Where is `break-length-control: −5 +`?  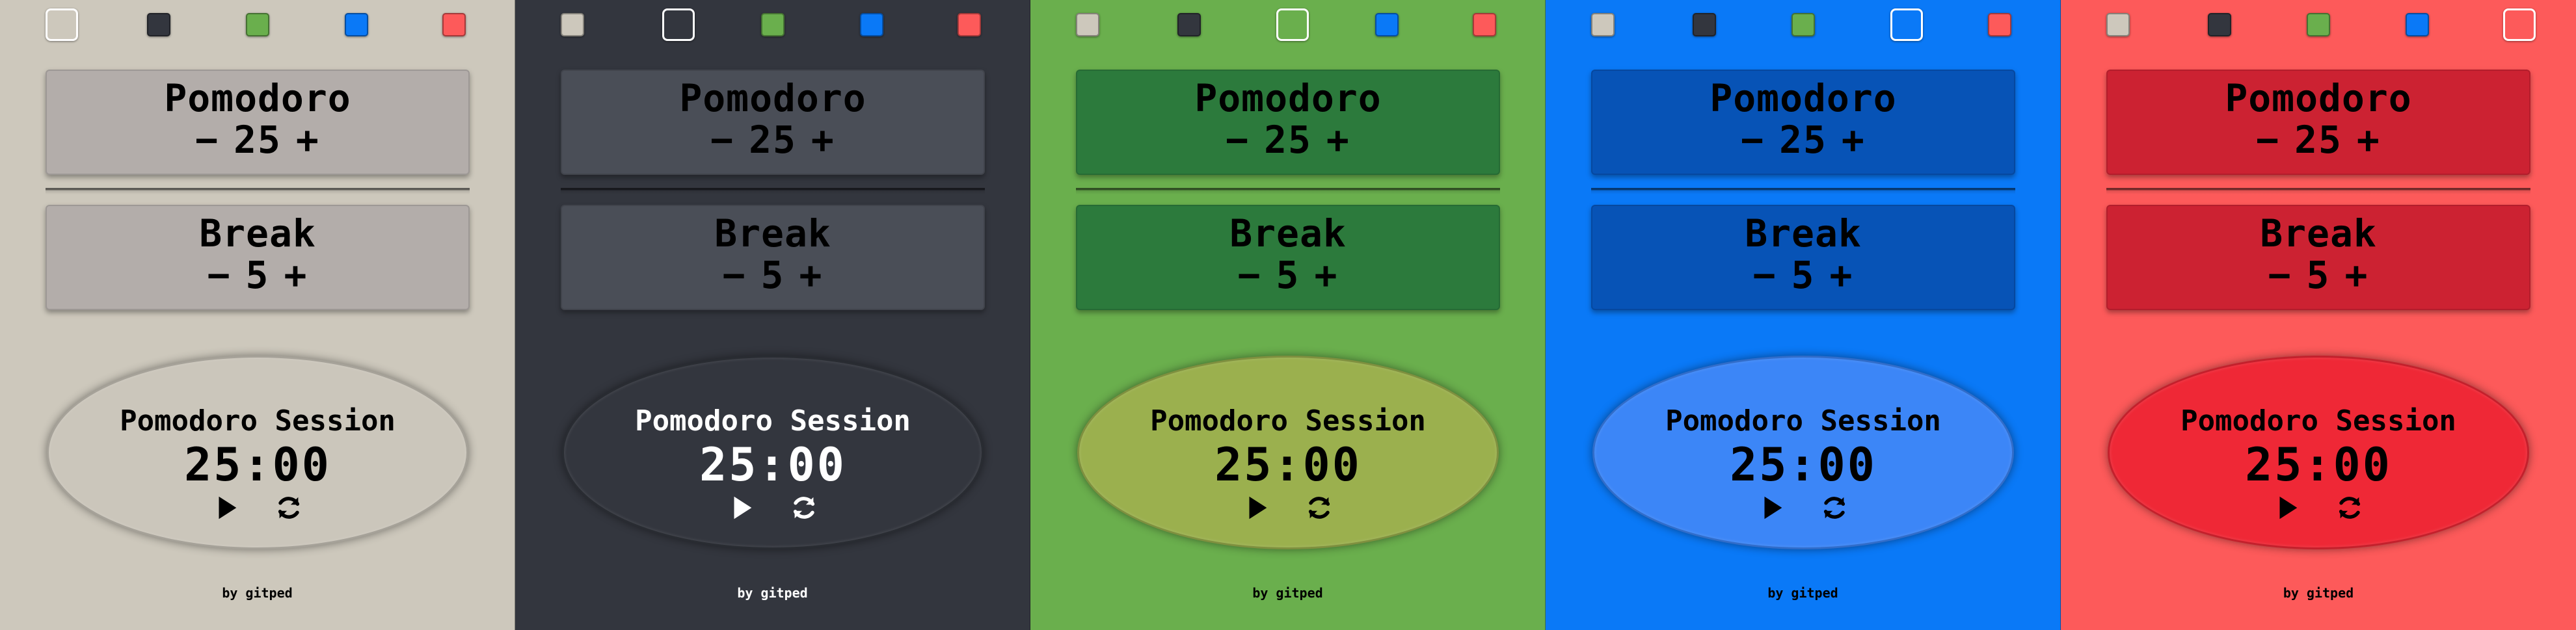 break-length-control: −5 + is located at coordinates (2318, 275).